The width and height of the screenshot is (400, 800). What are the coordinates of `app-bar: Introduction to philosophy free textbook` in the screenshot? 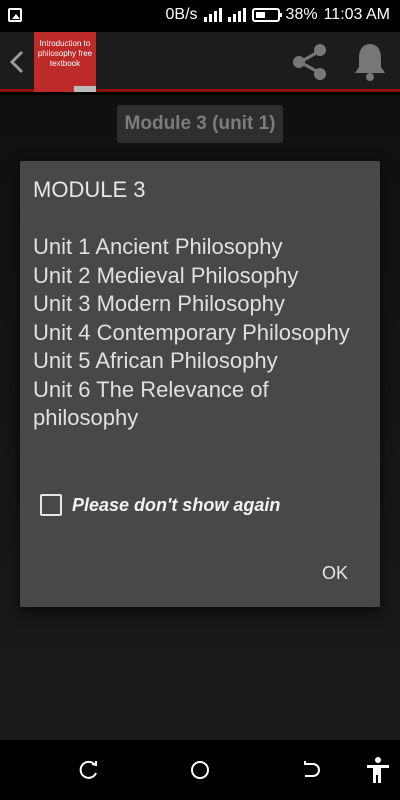 It's located at (200, 62).